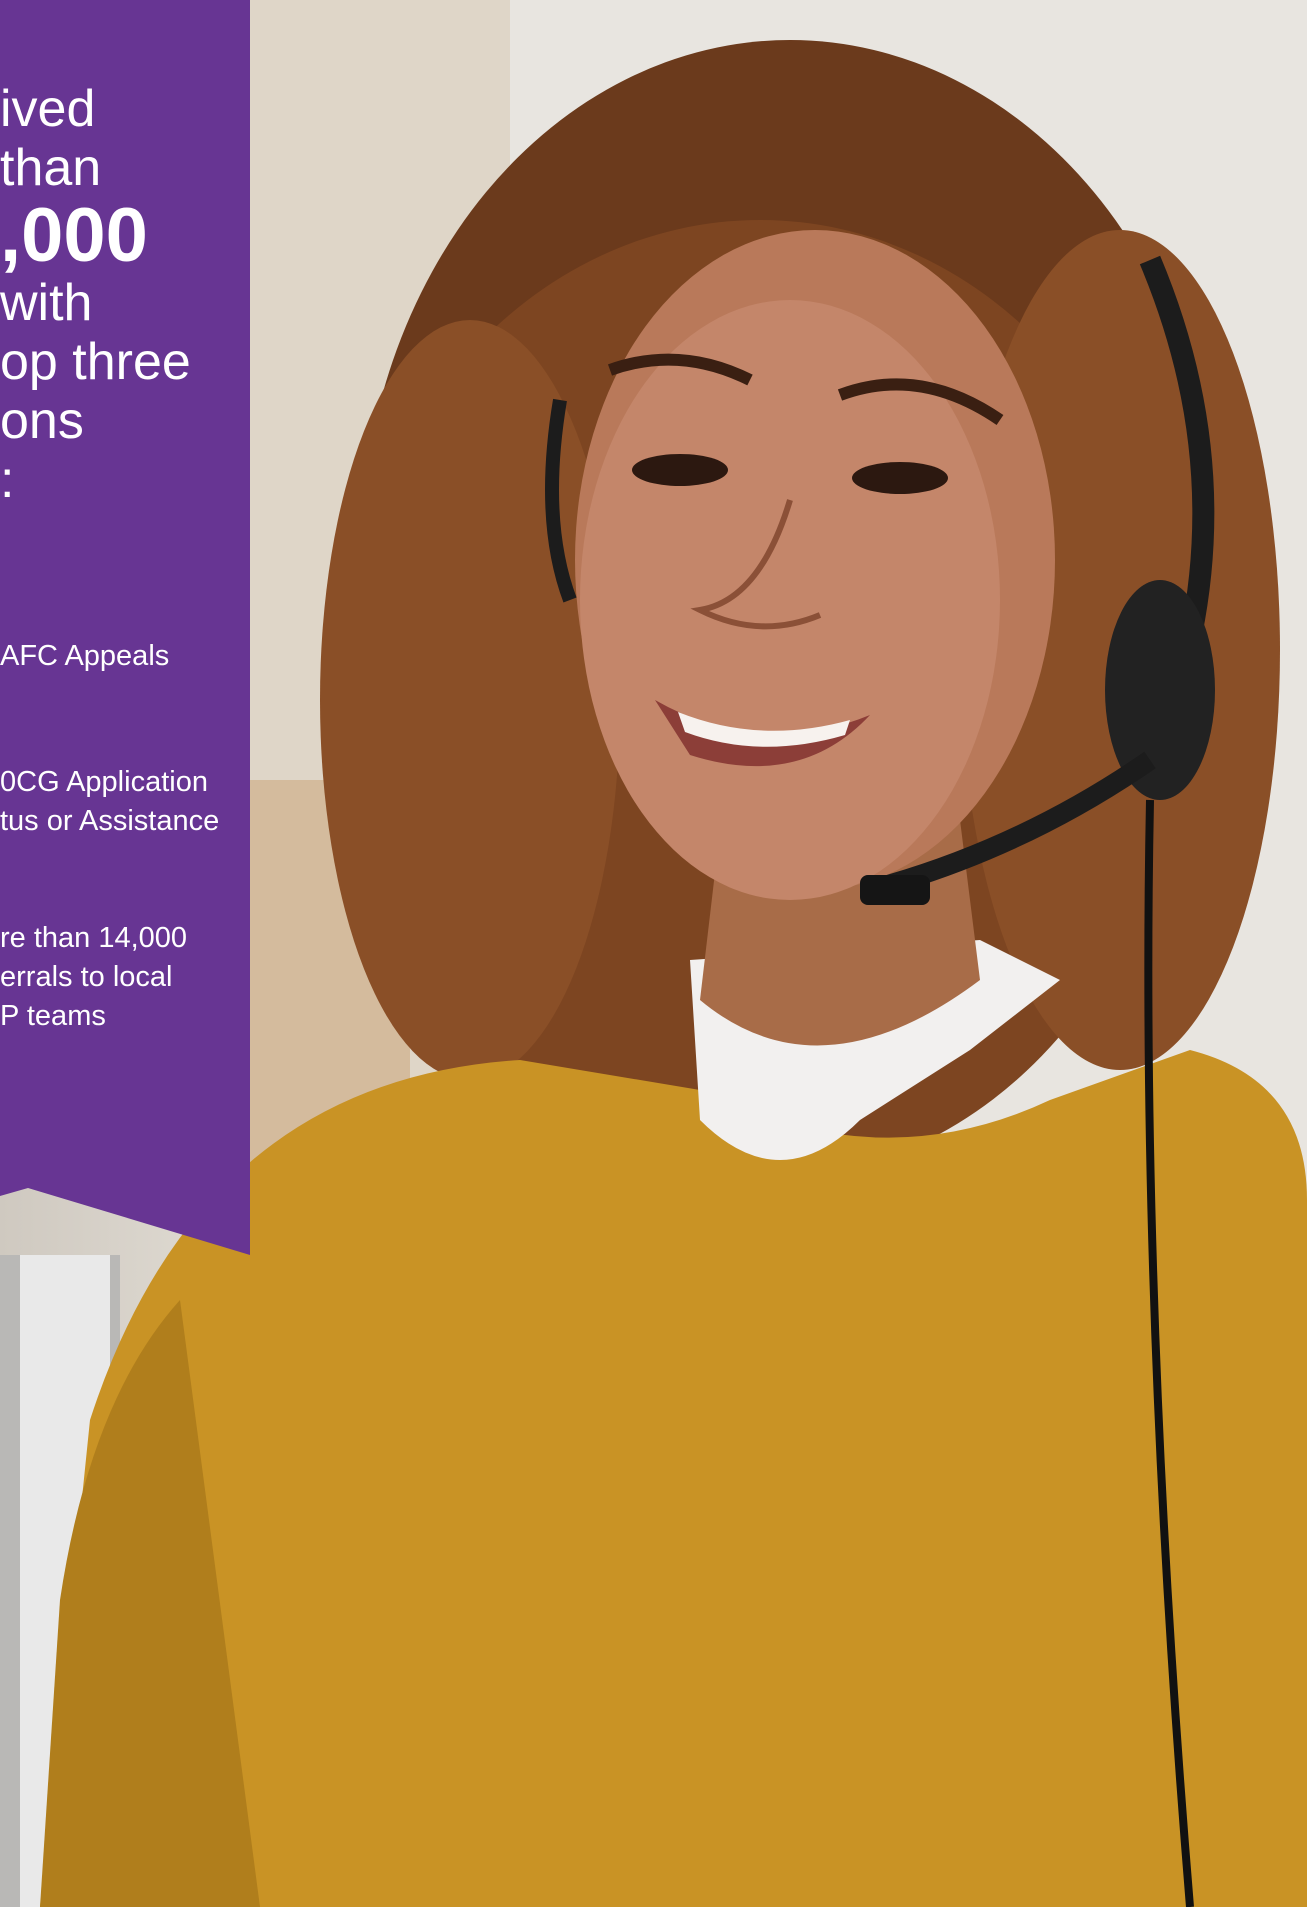  What do you see at coordinates (94, 938) in the screenshot?
I see `list-item-text: re than 14,000` at bounding box center [94, 938].